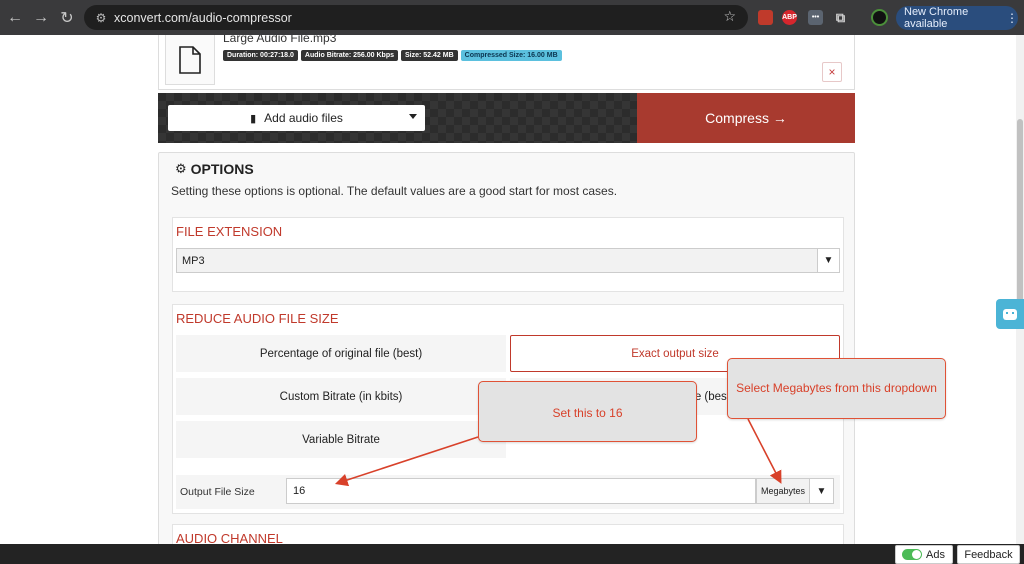 The width and height of the screenshot is (1024, 564). I want to click on file-extension-select: MP3 ▼, so click(508, 260).